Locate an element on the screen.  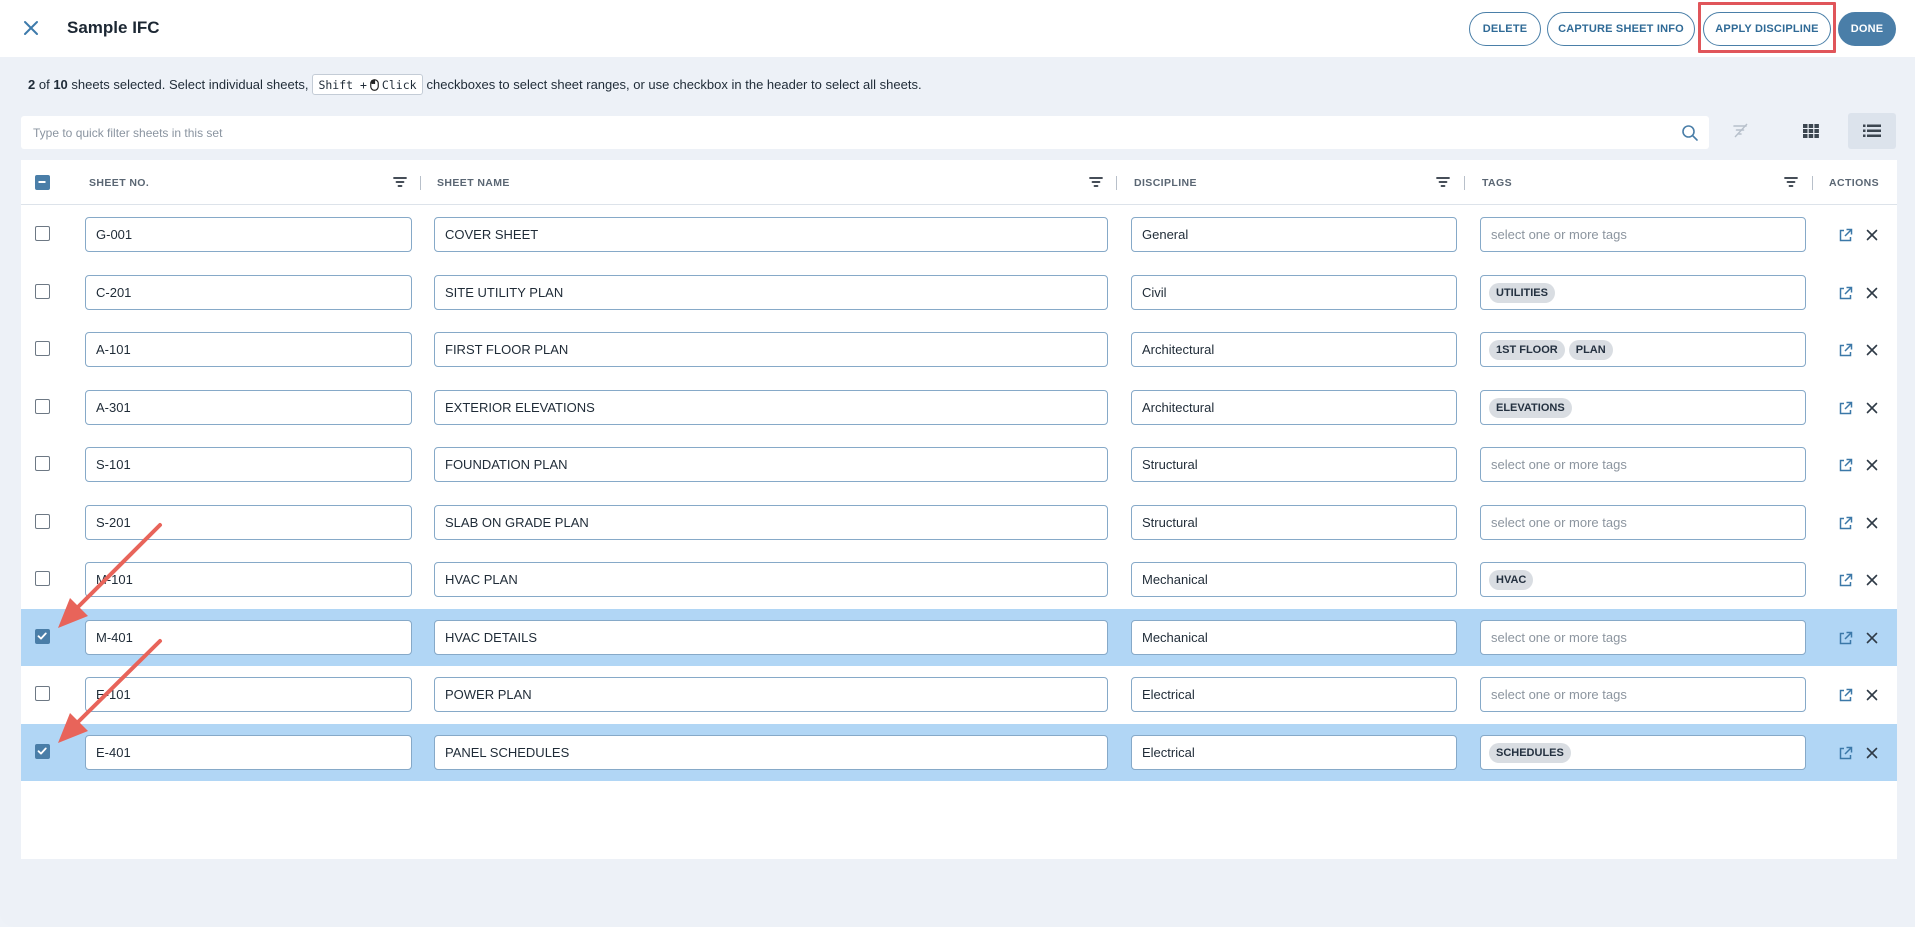
tags-field: 1ST FLOOR PLAN is located at coordinates (1643, 349).